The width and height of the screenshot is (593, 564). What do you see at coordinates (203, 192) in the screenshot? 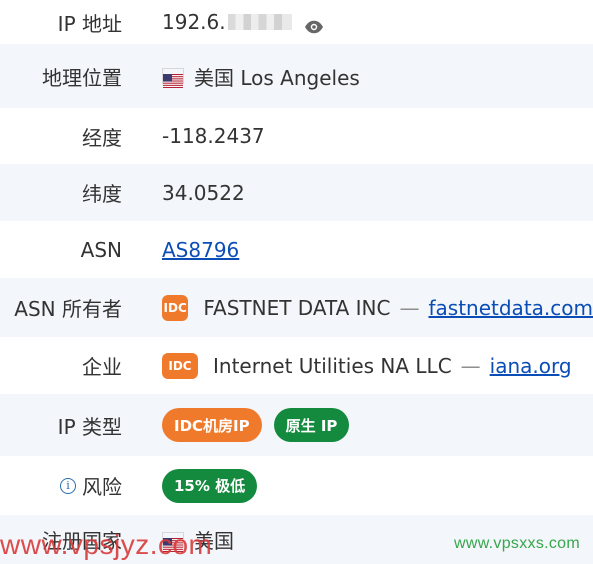
I see `value-latitude: 34.0522` at bounding box center [203, 192].